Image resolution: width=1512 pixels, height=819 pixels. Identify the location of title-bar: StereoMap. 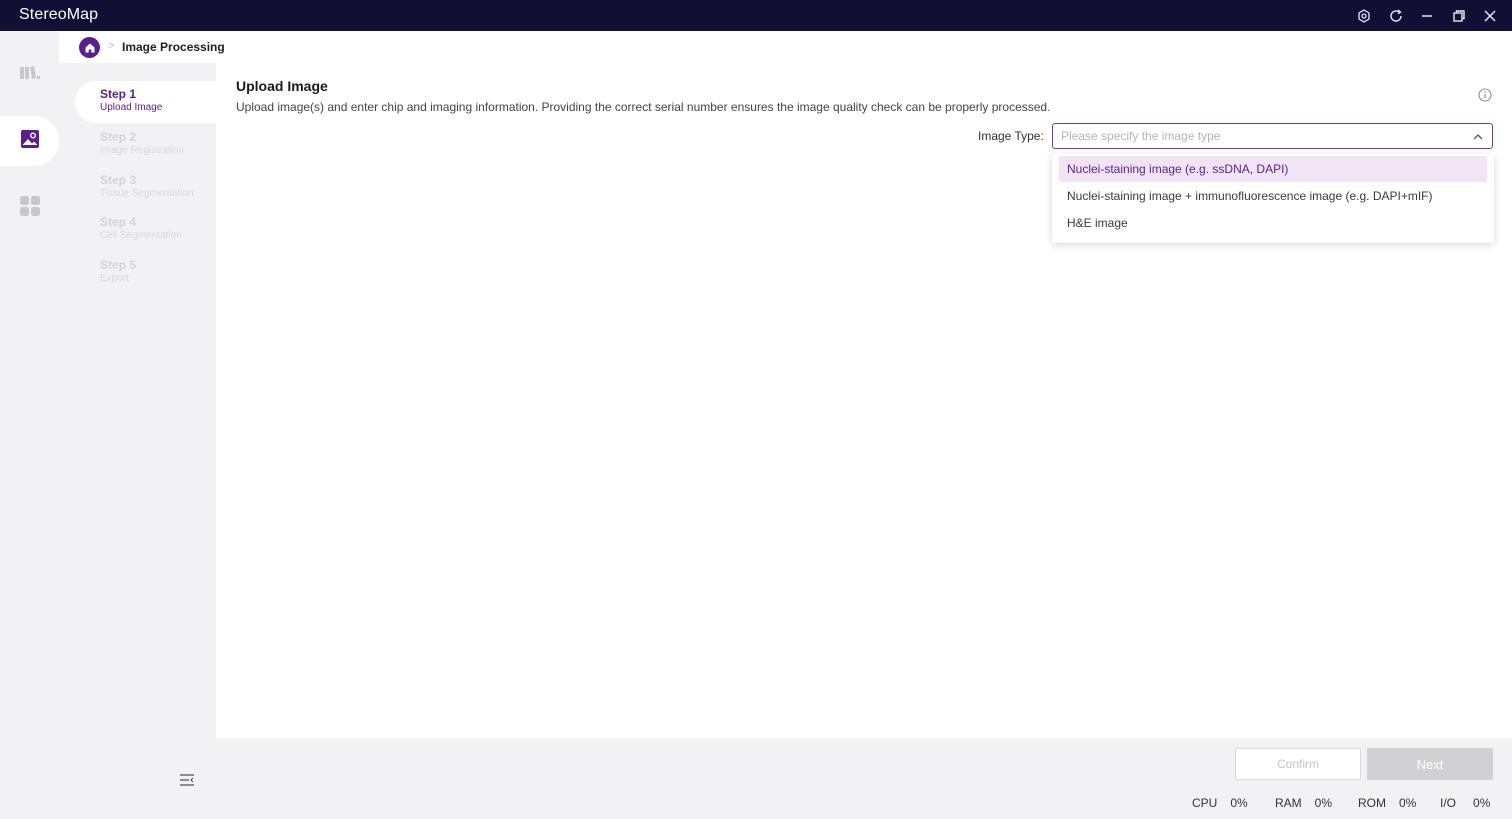
(756, 15).